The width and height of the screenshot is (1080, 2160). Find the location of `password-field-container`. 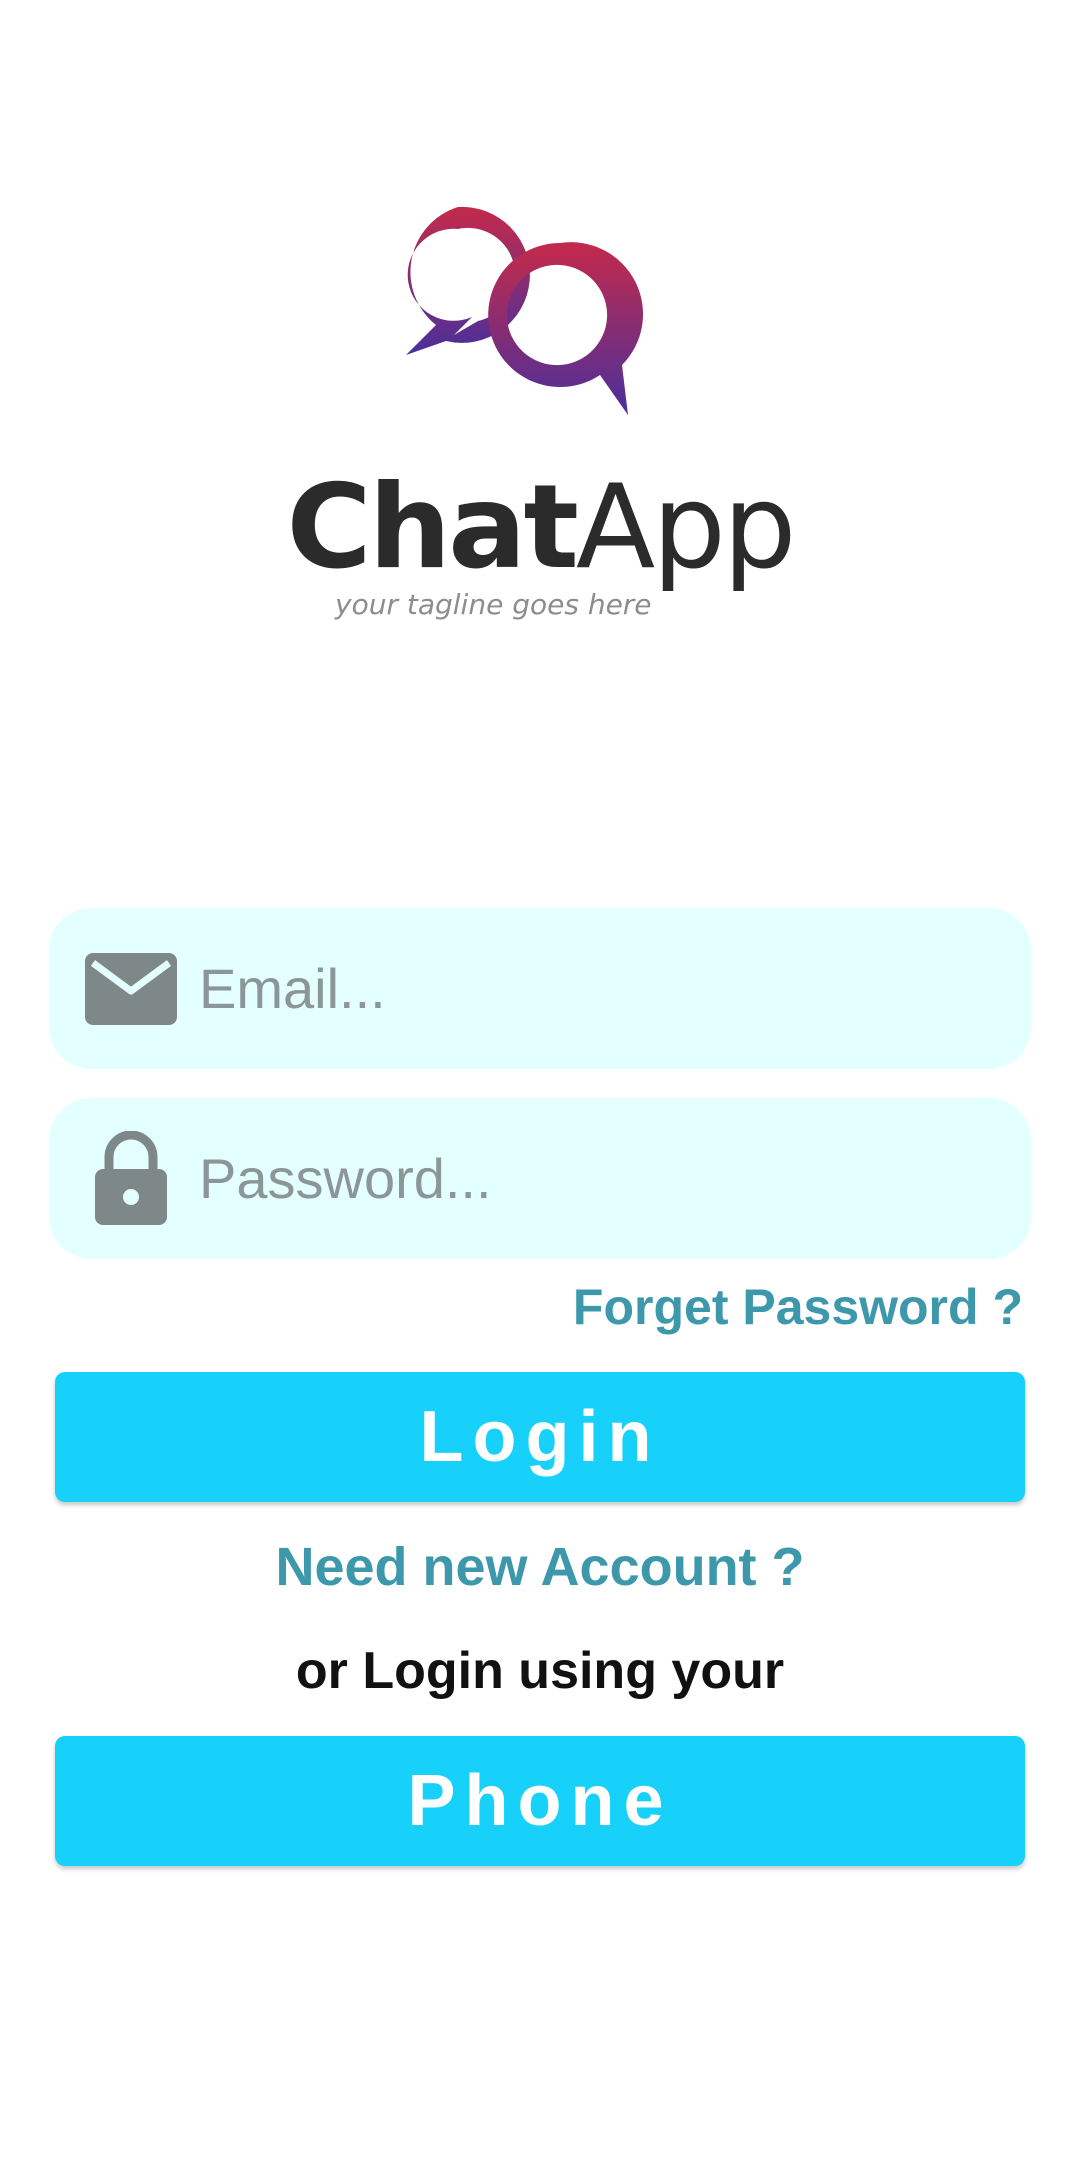

password-field-container is located at coordinates (540, 1178).